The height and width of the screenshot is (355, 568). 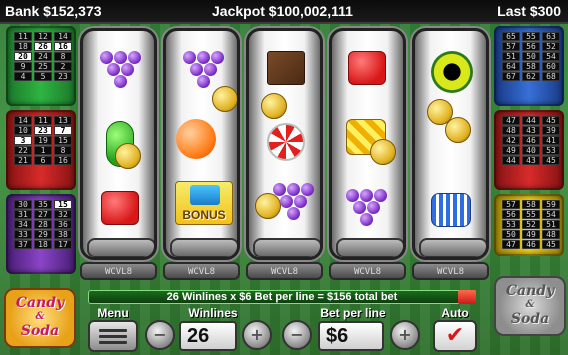 What do you see at coordinates (531, 150) in the screenshot?
I see `payline-number: 40` at bounding box center [531, 150].